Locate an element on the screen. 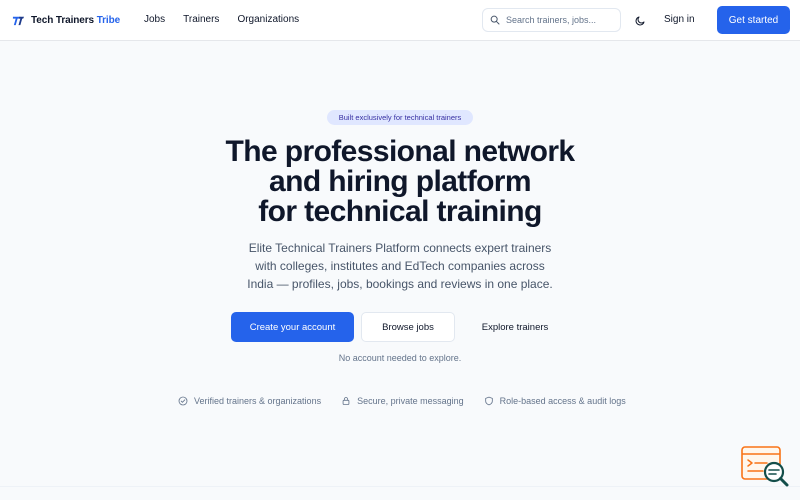 The height and width of the screenshot is (500, 800). brand-name: Tech Trainers Tribe is located at coordinates (75, 20).